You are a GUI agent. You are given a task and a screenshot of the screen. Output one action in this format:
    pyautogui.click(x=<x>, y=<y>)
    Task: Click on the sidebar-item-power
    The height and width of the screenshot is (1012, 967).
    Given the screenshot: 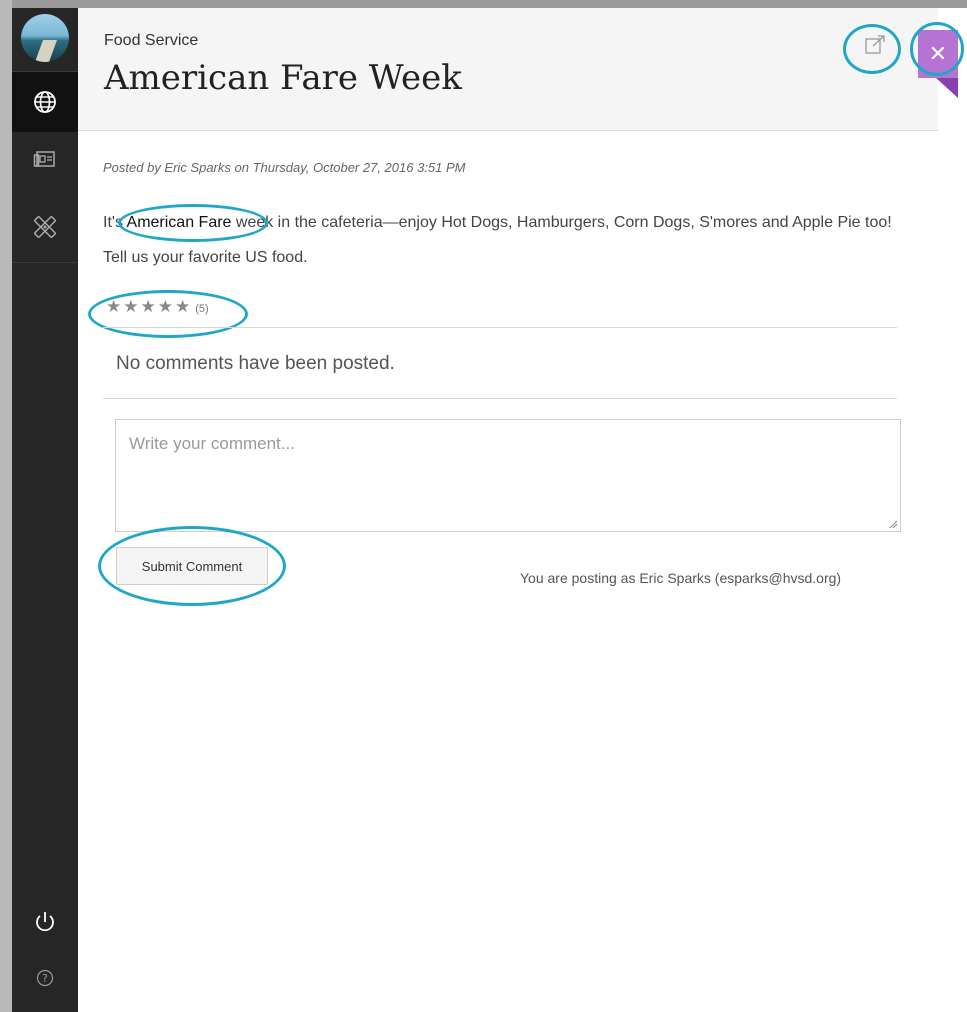 What is the action you would take?
    pyautogui.click(x=45, y=922)
    